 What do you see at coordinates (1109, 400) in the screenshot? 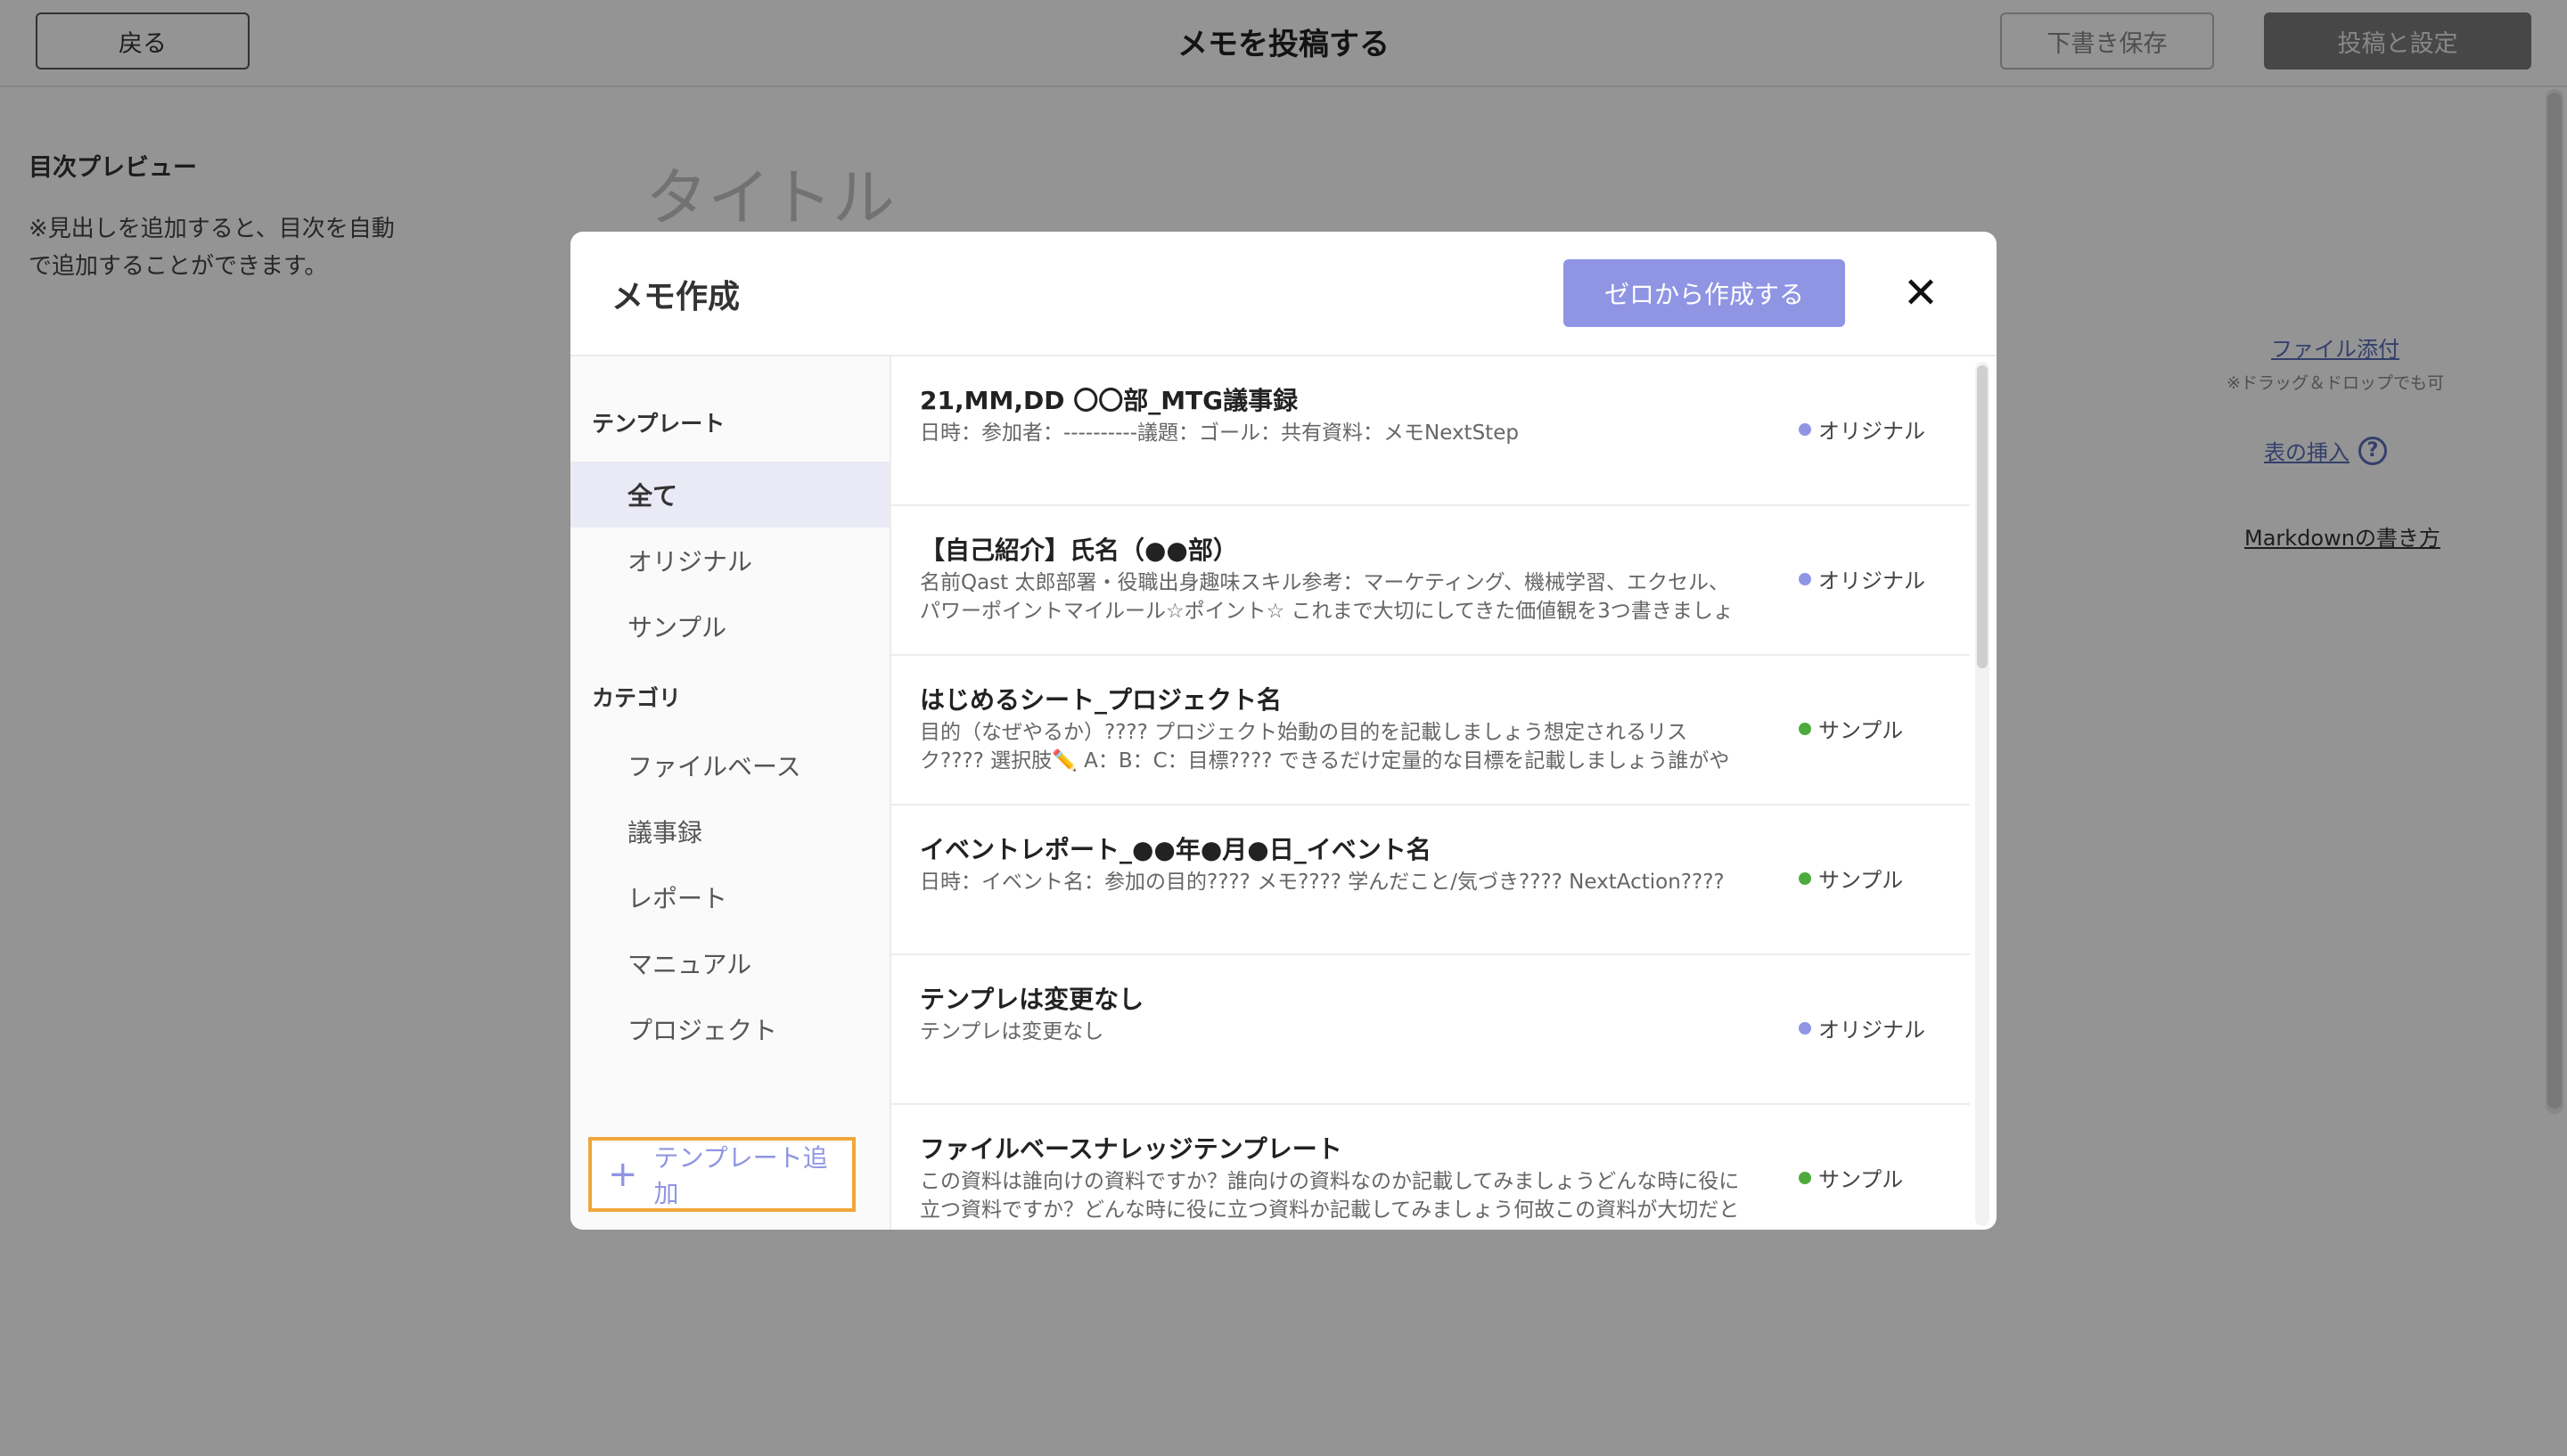
I see `template-title: 21,MM,DD 〇〇部_MTG議事録` at bounding box center [1109, 400].